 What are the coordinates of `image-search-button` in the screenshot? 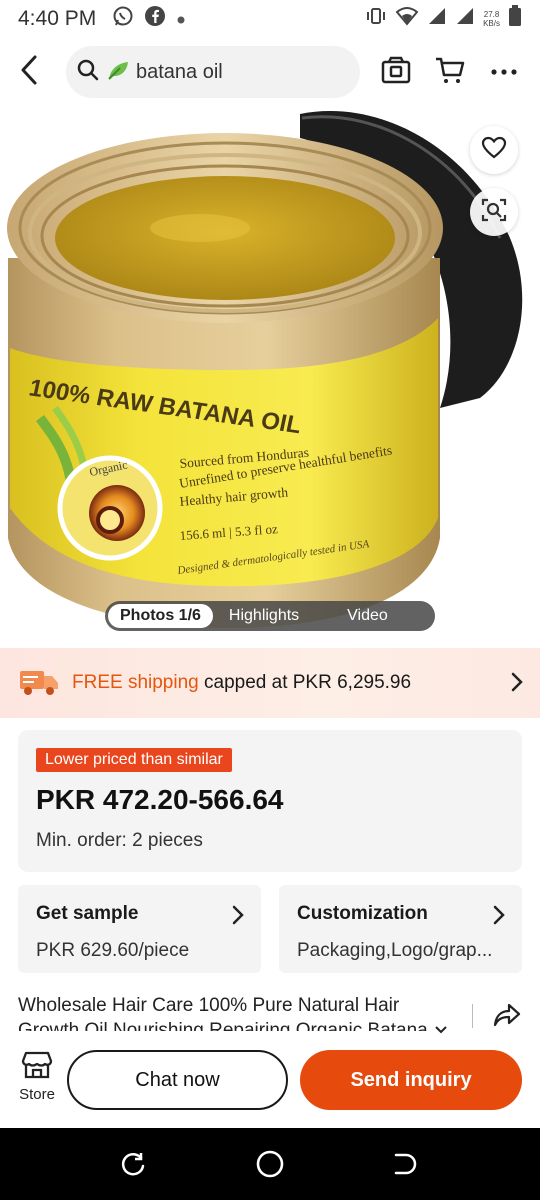 It's located at (494, 212).